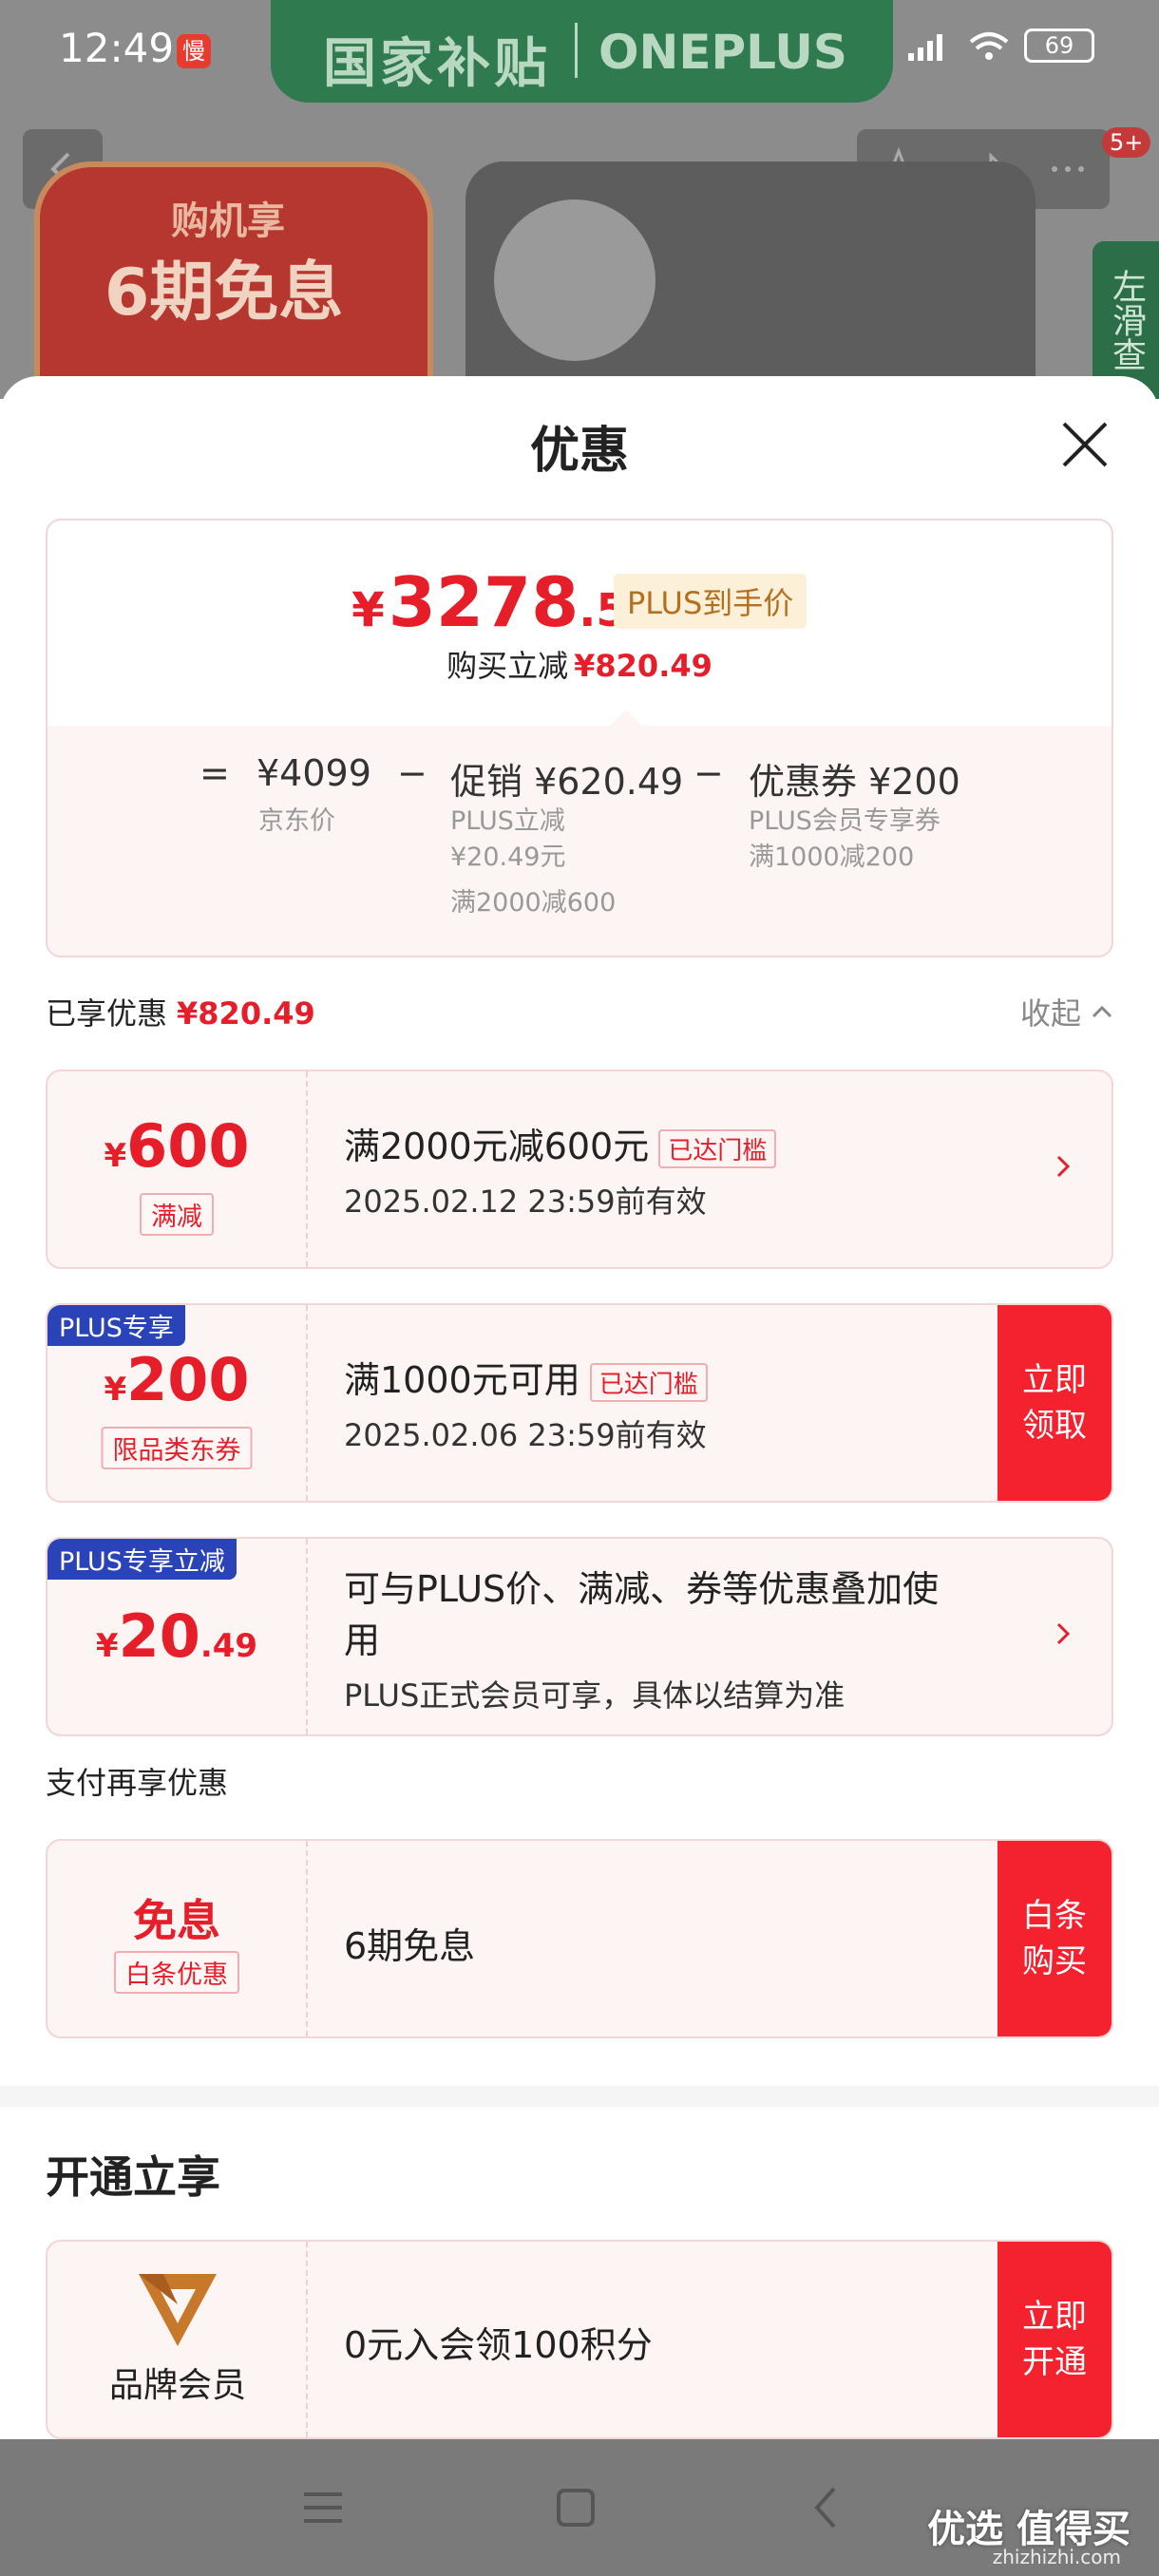  I want to click on promo-amount: 促销 ¥620.49, so click(567, 782).